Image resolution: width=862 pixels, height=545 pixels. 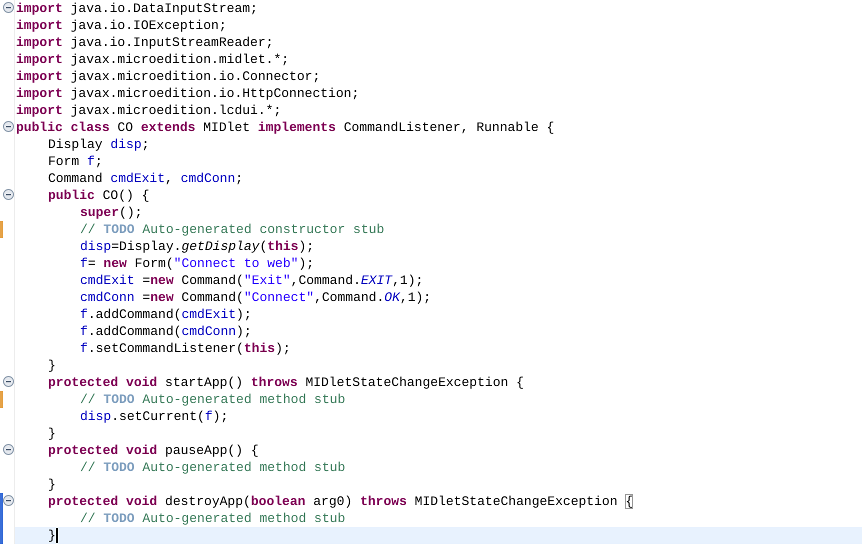 What do you see at coordinates (285, 127) in the screenshot?
I see `code-line: public class CO extends MIDlet implements CommandListener, Runnable {` at bounding box center [285, 127].